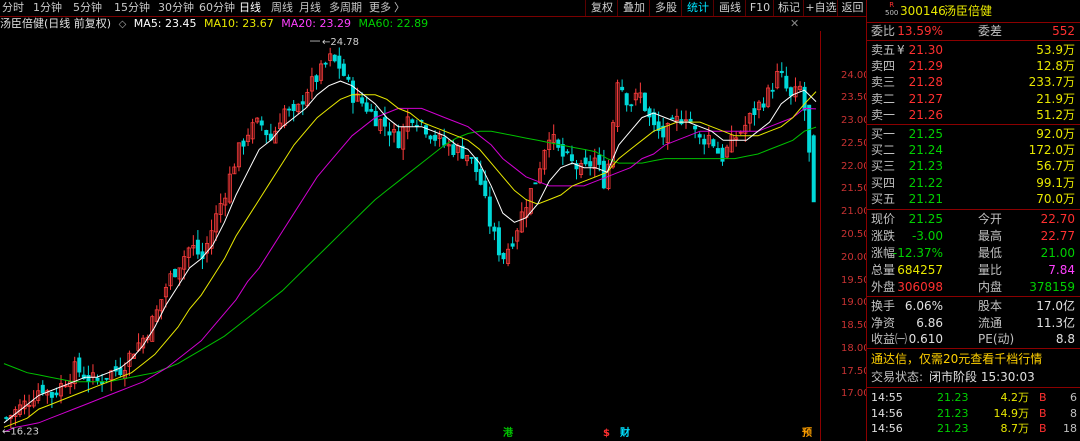  I want to click on quote-label: 涨跌, so click(883, 236).